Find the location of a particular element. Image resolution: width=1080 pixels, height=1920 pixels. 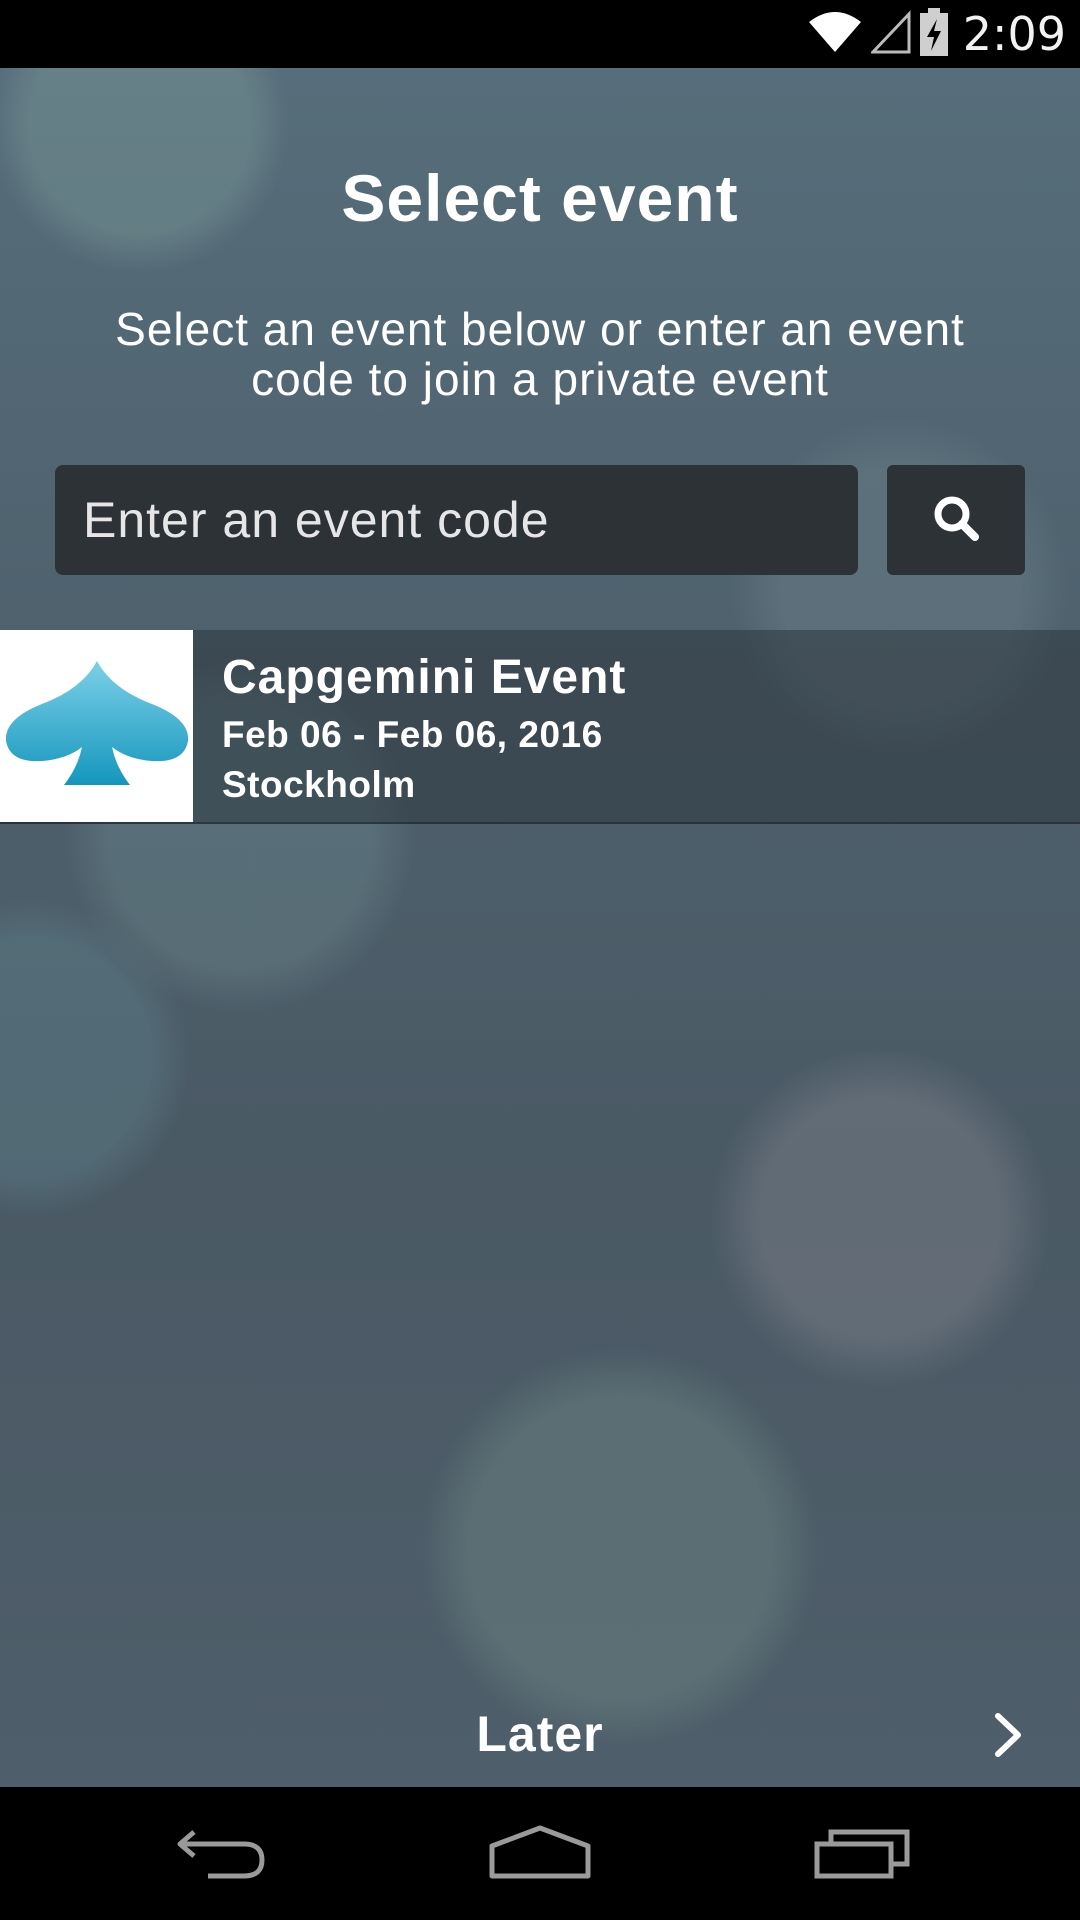

search-icon is located at coordinates (956, 520).